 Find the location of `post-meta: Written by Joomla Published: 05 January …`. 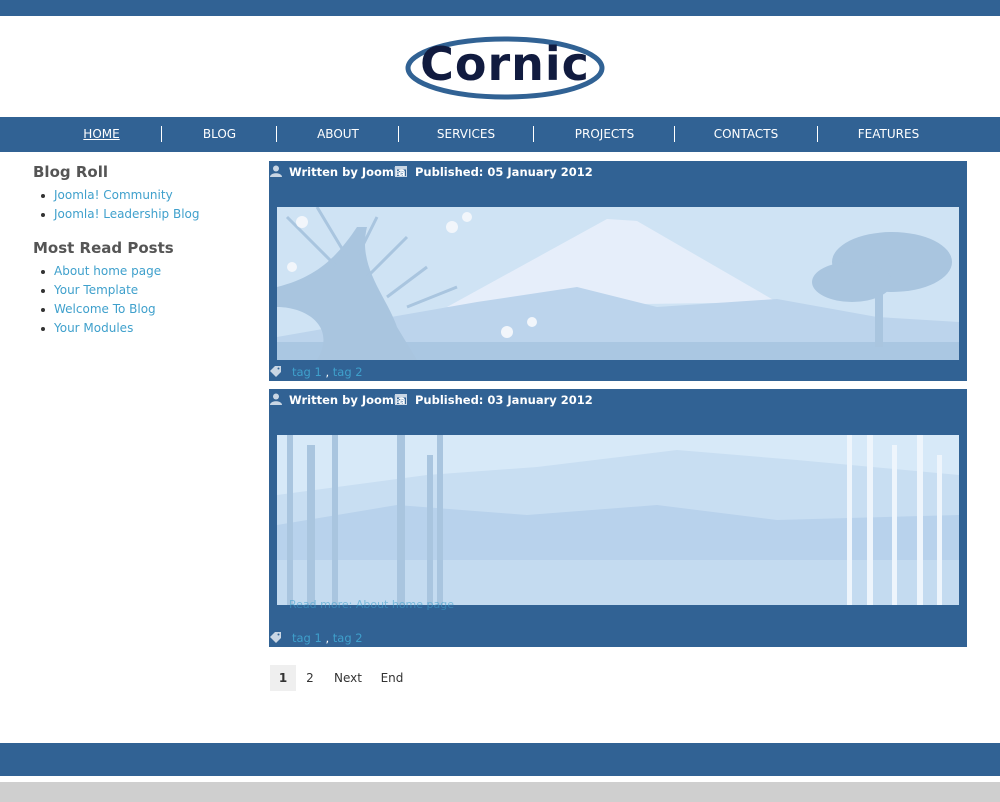

post-meta: Written by Joomla Published: 05 January … is located at coordinates (618, 172).